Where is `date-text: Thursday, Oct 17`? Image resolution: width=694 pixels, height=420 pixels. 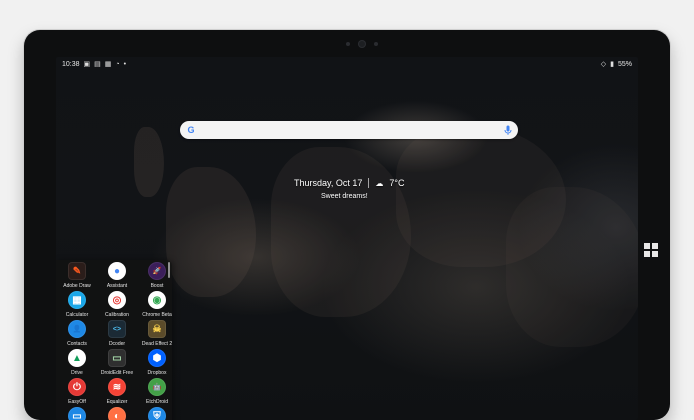 date-text: Thursday, Oct 17 is located at coordinates (328, 183).